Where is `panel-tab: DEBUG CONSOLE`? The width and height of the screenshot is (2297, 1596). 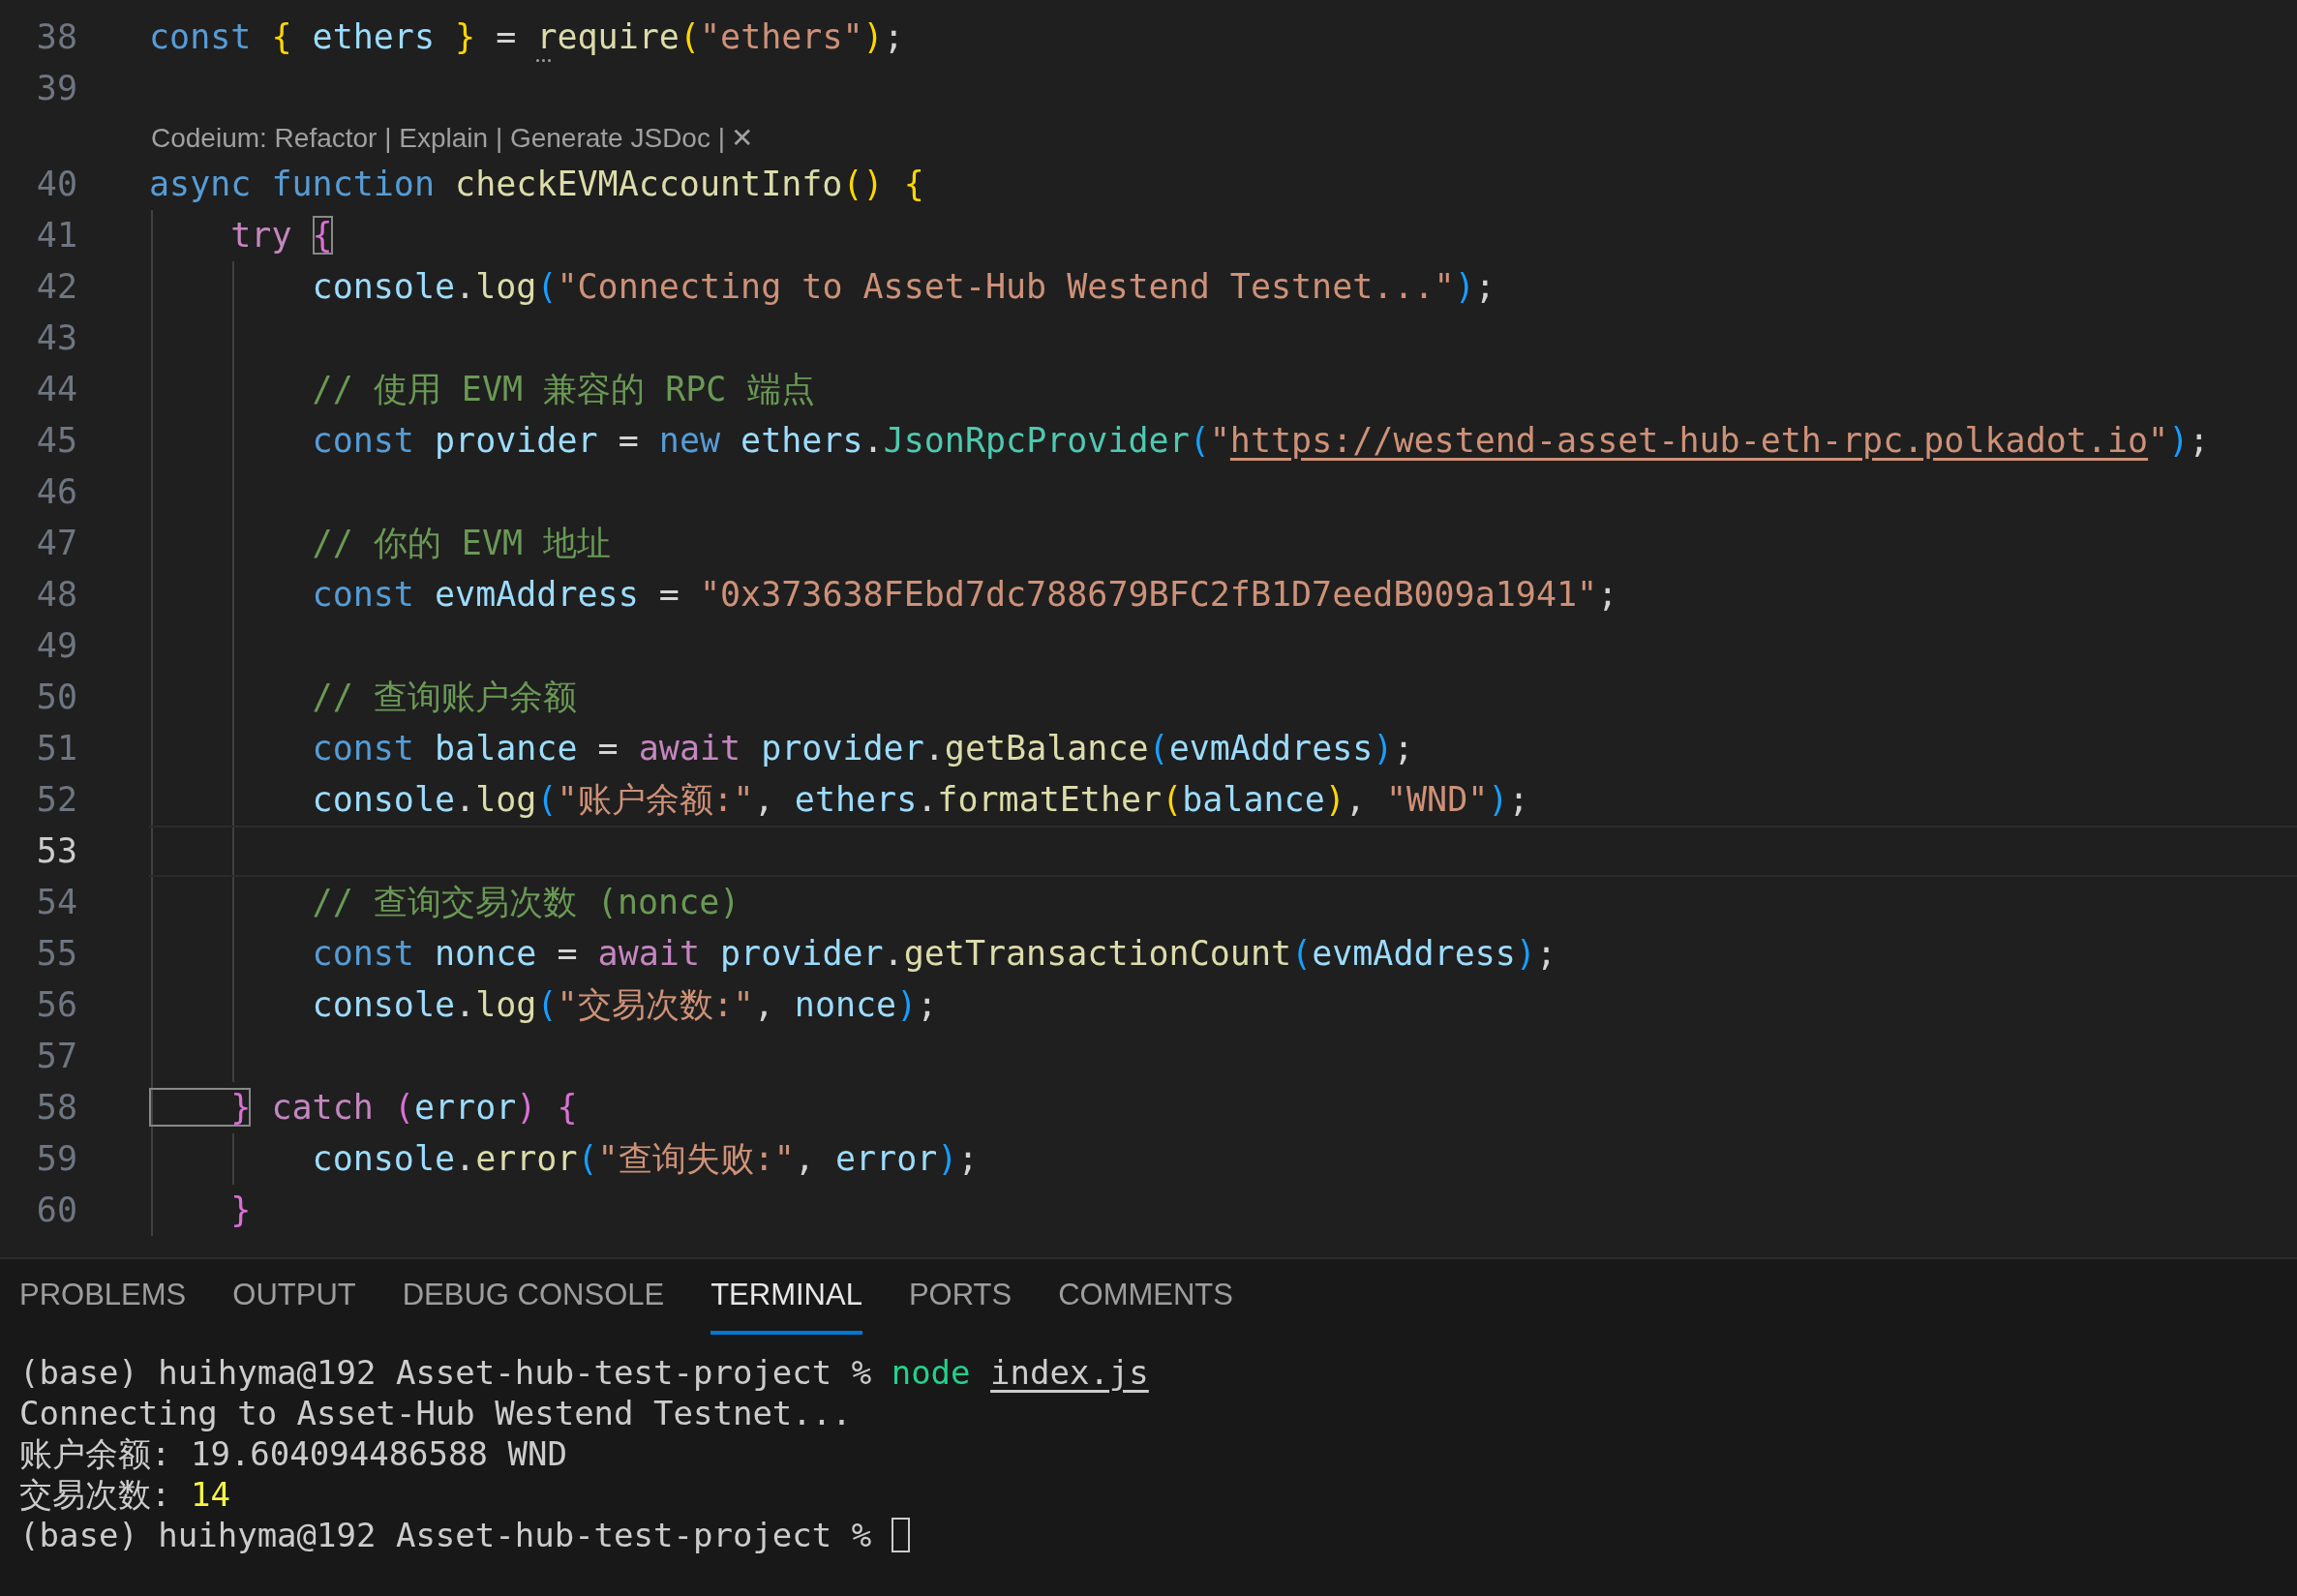
panel-tab: DEBUG CONSOLE is located at coordinates (533, 1297).